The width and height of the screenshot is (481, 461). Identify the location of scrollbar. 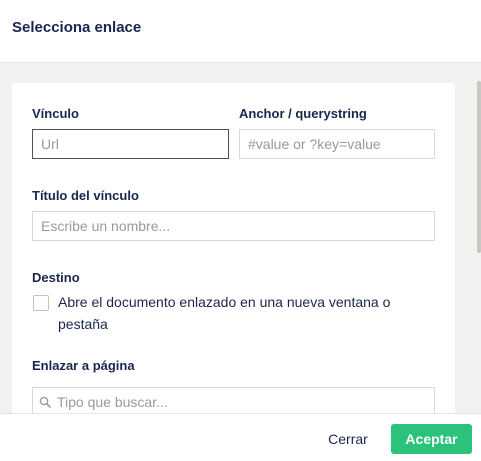
(479, 238).